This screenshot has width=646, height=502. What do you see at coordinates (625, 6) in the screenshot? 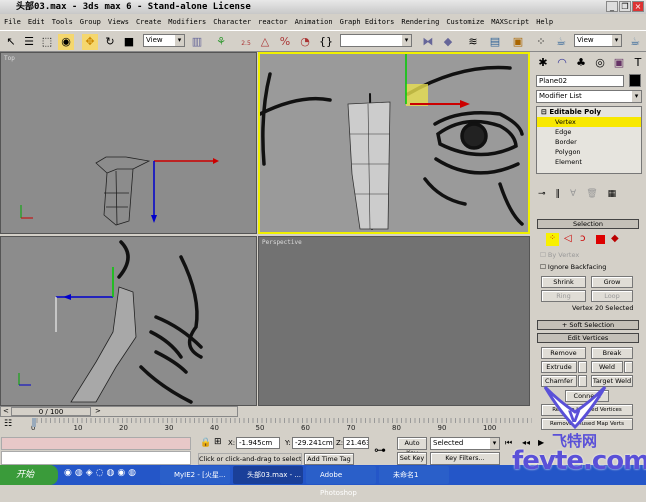
I see `restore-button: ❐` at bounding box center [625, 6].